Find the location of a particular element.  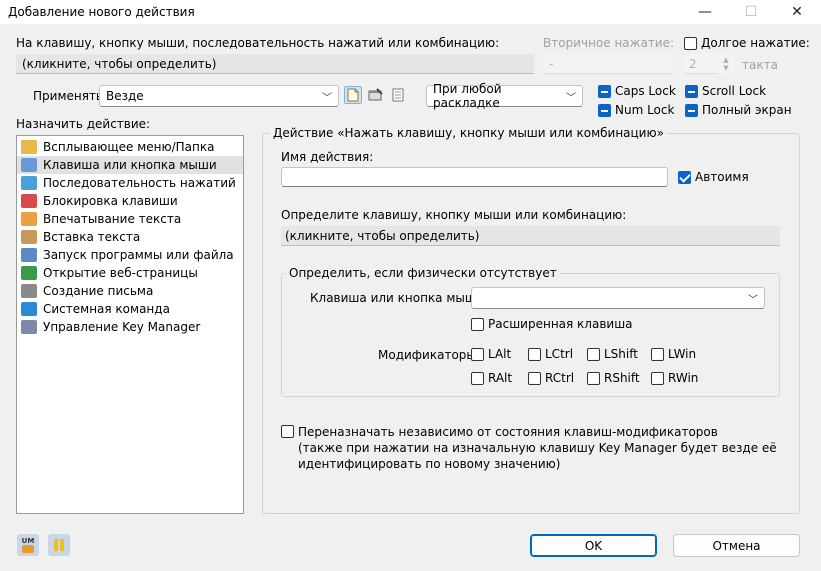

auto-name-check-box is located at coordinates (684, 177).